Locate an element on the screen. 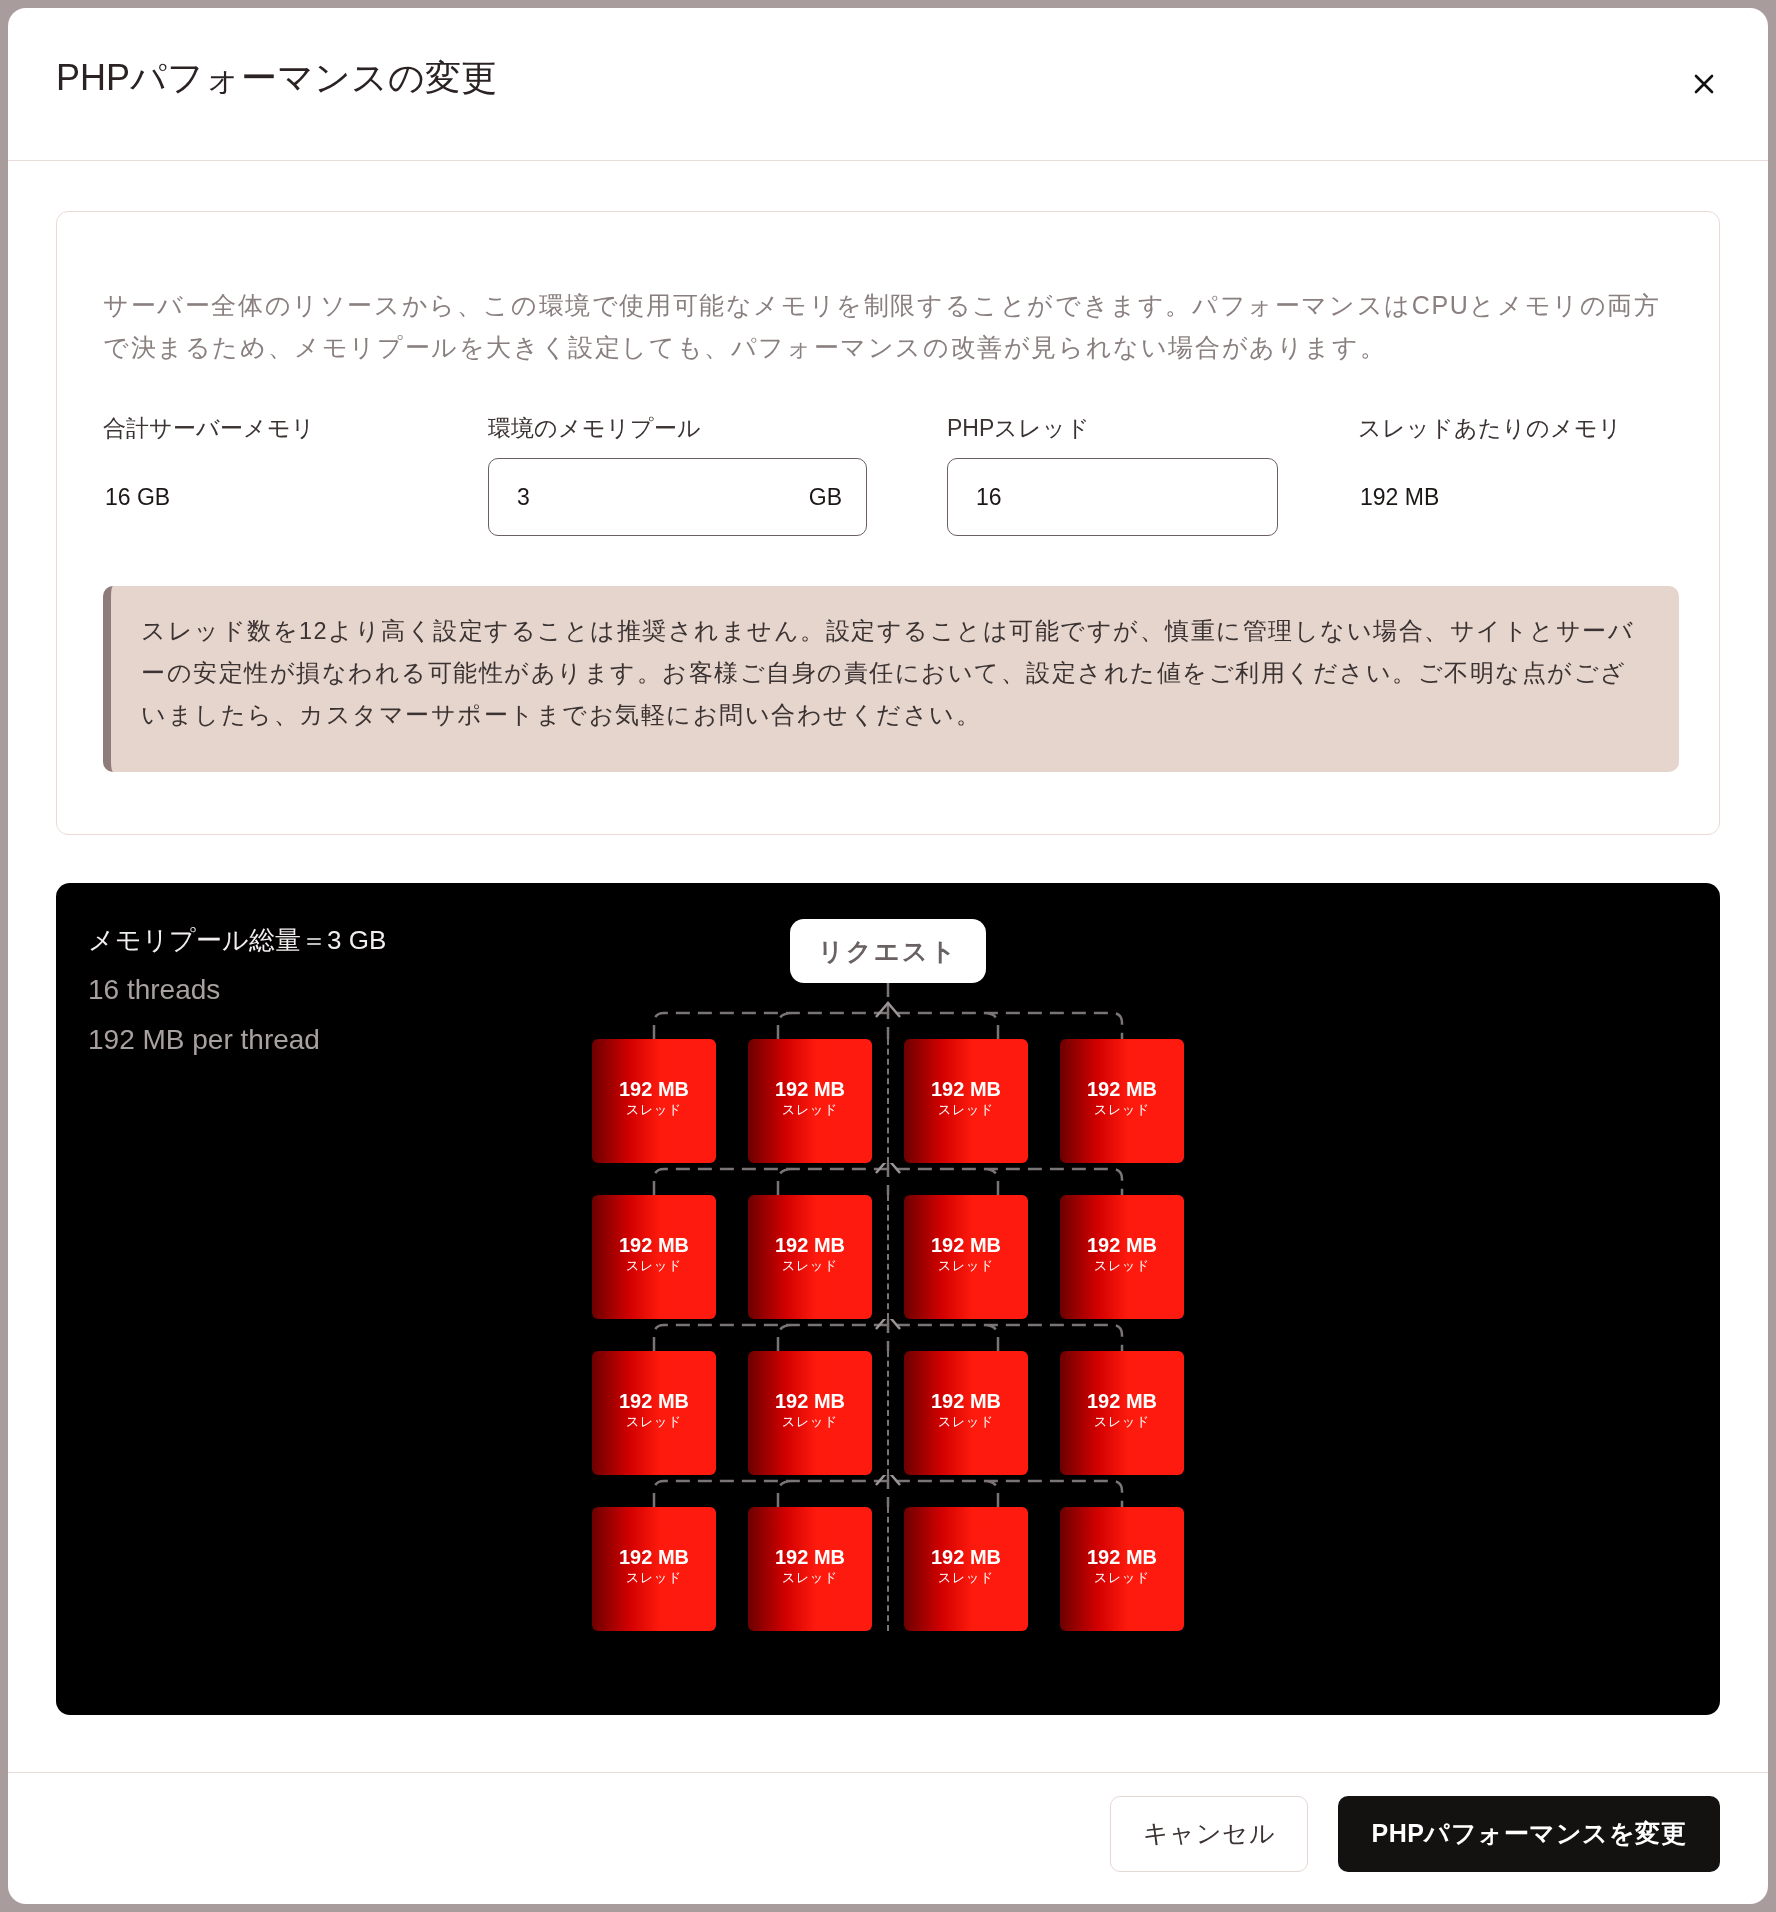 The image size is (1776, 1912). field-value: 192 MB is located at coordinates (1400, 497).